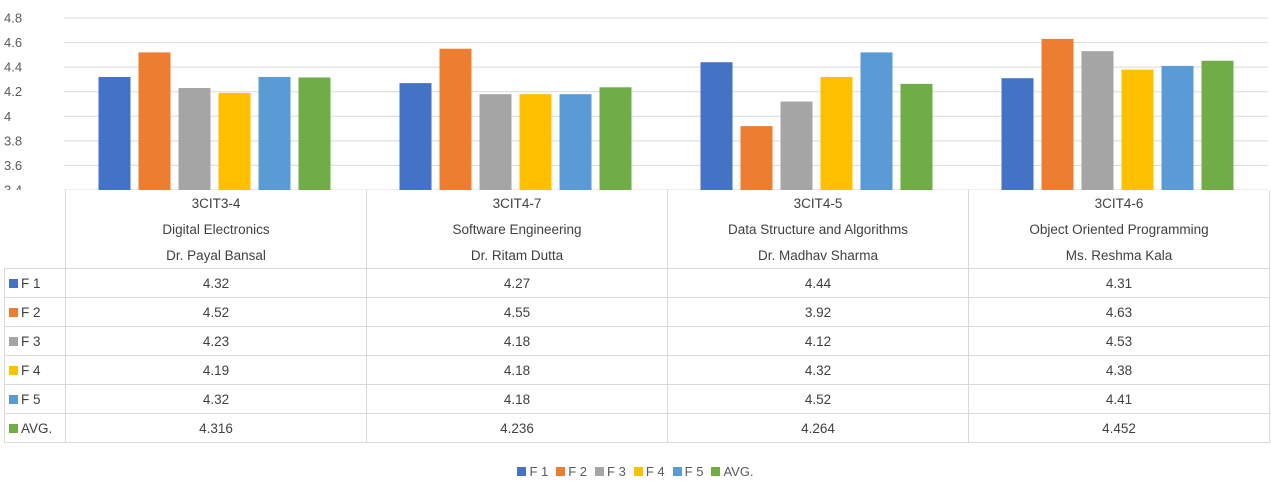 Image resolution: width=1271 pixels, height=484 pixels. I want to click on legend-item: F 2, so click(571, 471).